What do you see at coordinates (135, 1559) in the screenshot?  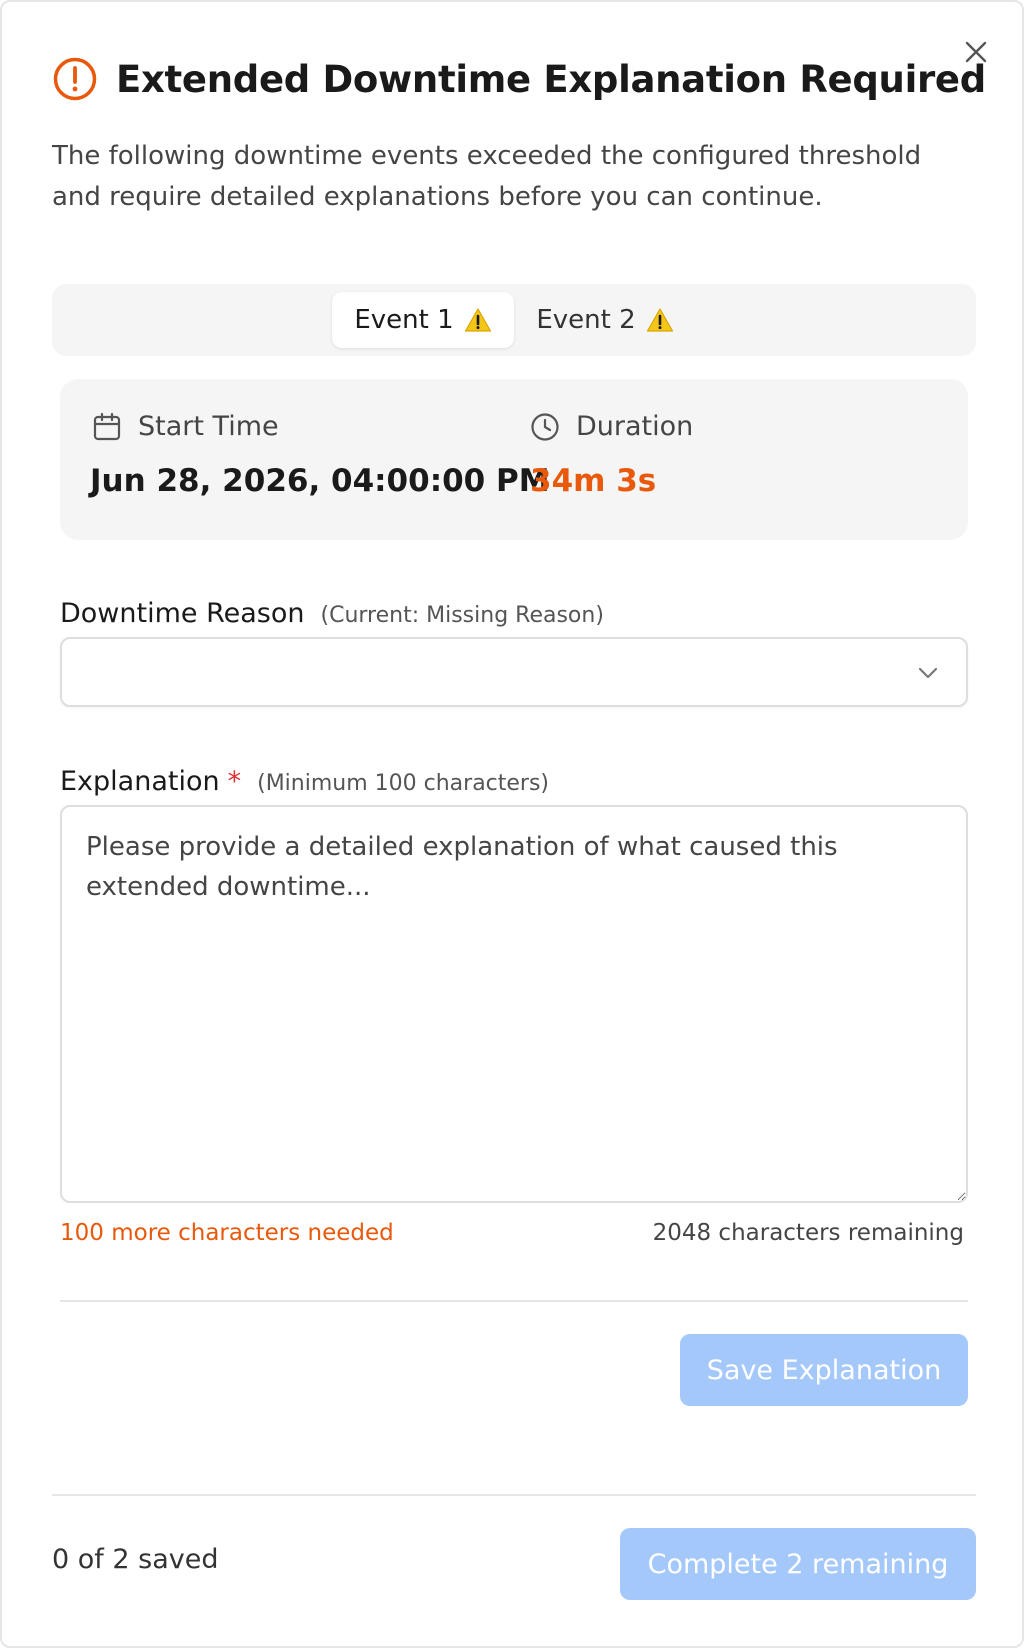 I see `saved-status: 0 of 2 saved` at bounding box center [135, 1559].